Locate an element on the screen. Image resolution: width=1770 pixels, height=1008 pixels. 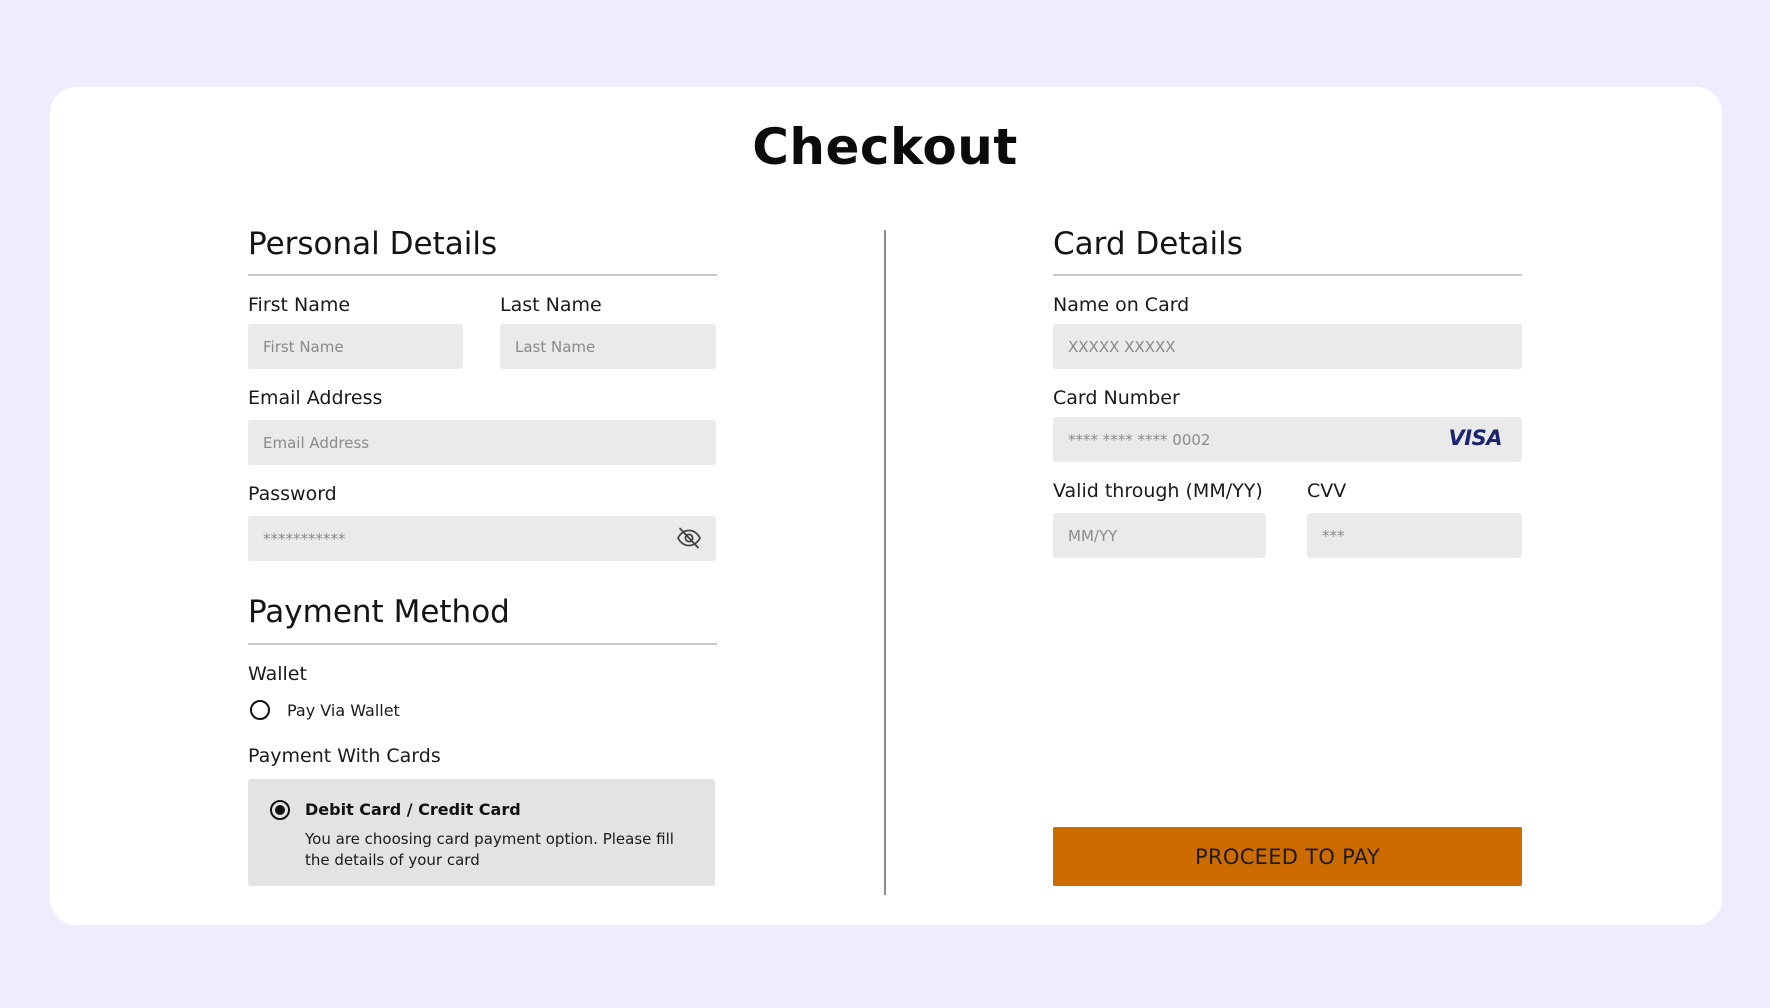
first-name-label: First Name is located at coordinates (299, 305).